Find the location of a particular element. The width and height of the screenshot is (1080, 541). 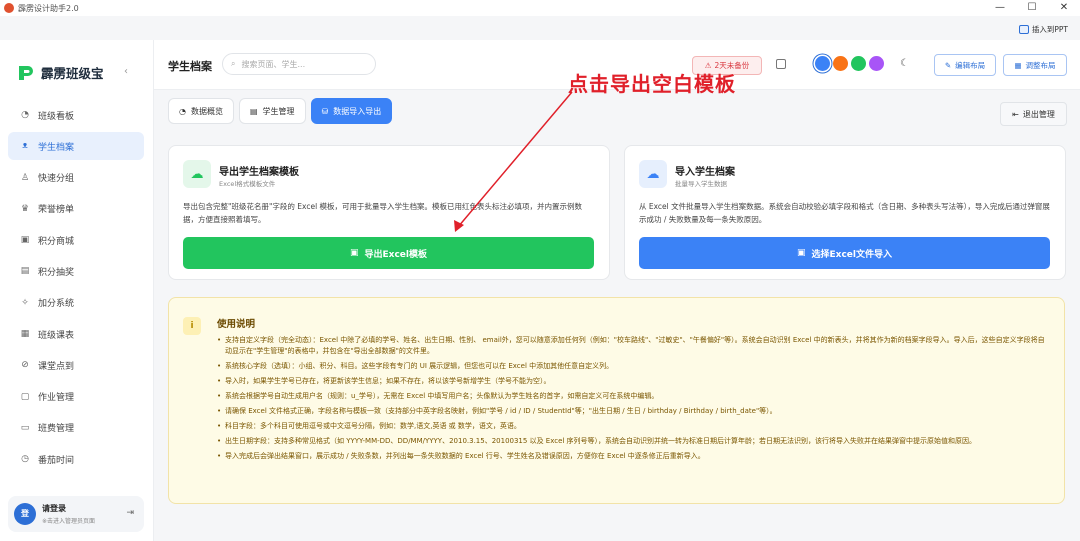

collapse-sidebar-icon: ‹ is located at coordinates (126, 71).